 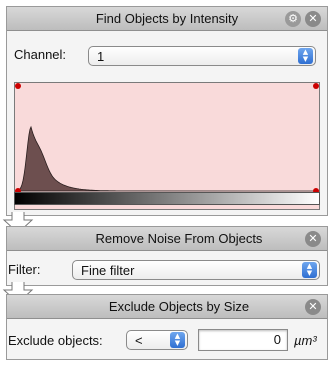 I want to click on filter-label: Filter:, so click(x=24, y=269).